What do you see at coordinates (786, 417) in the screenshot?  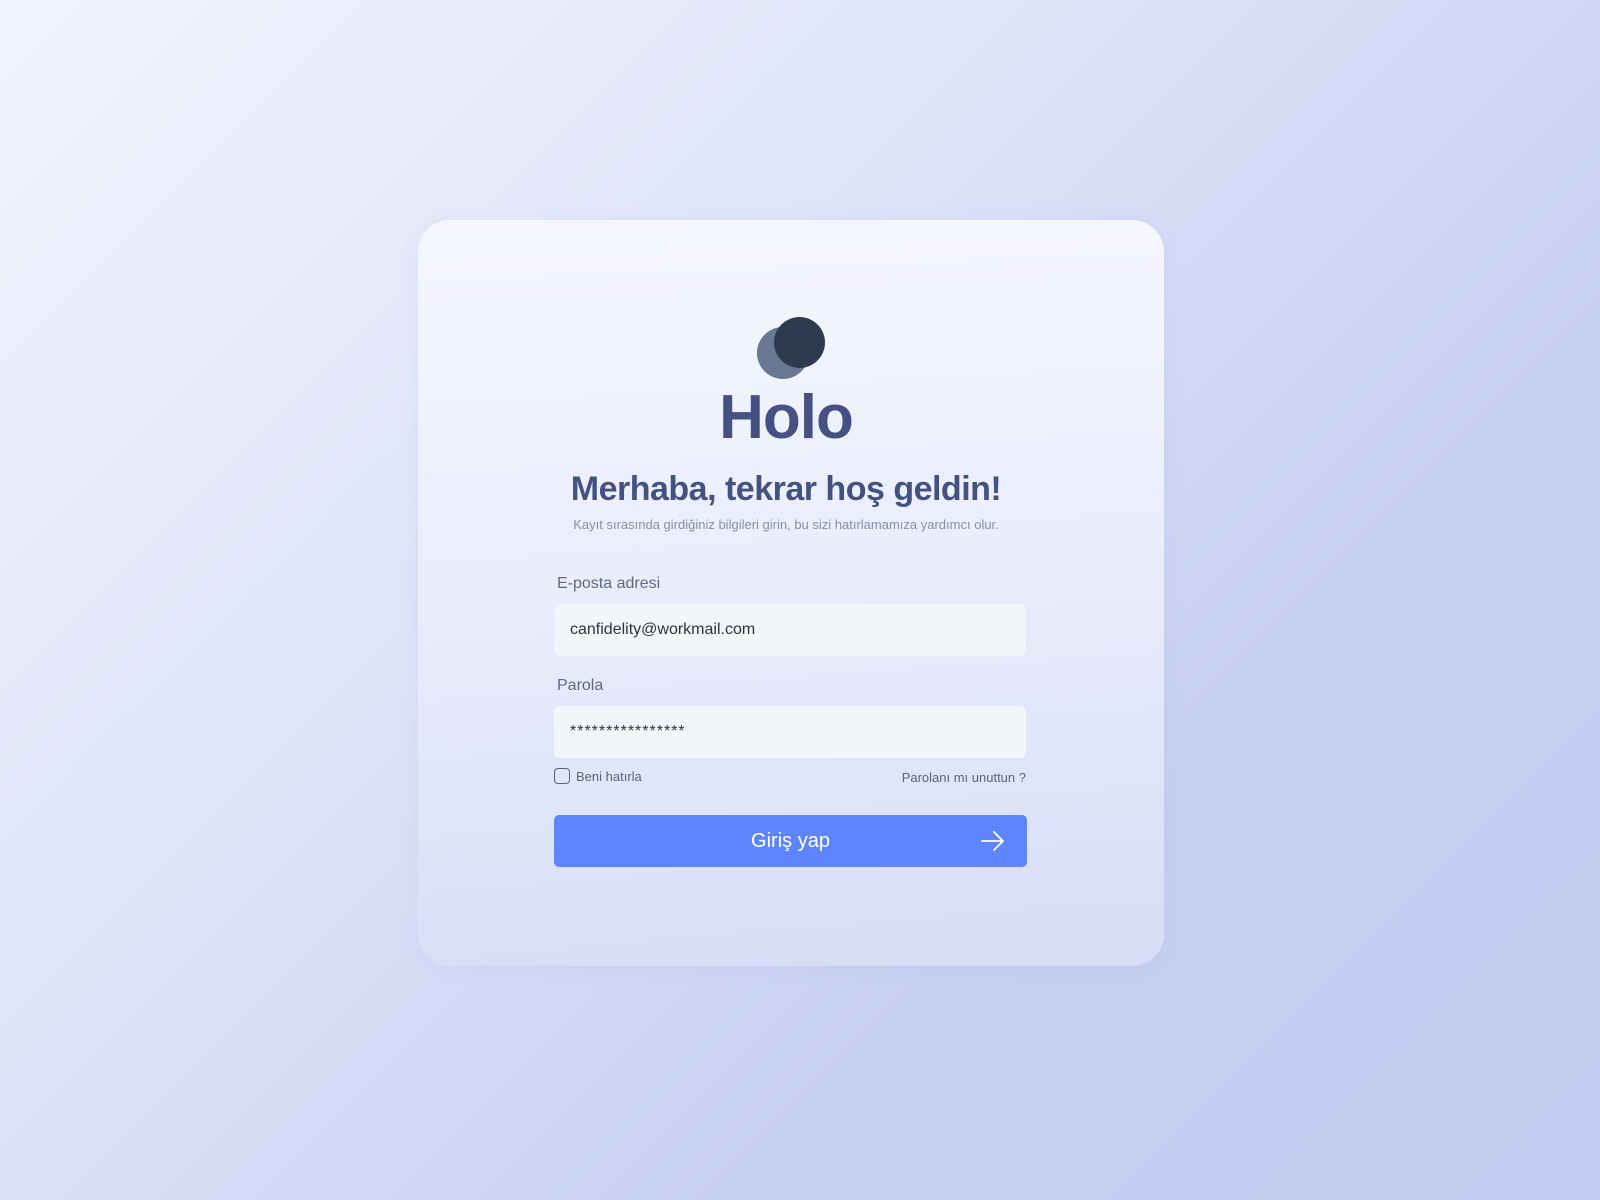 I see `brand-name: Holo` at bounding box center [786, 417].